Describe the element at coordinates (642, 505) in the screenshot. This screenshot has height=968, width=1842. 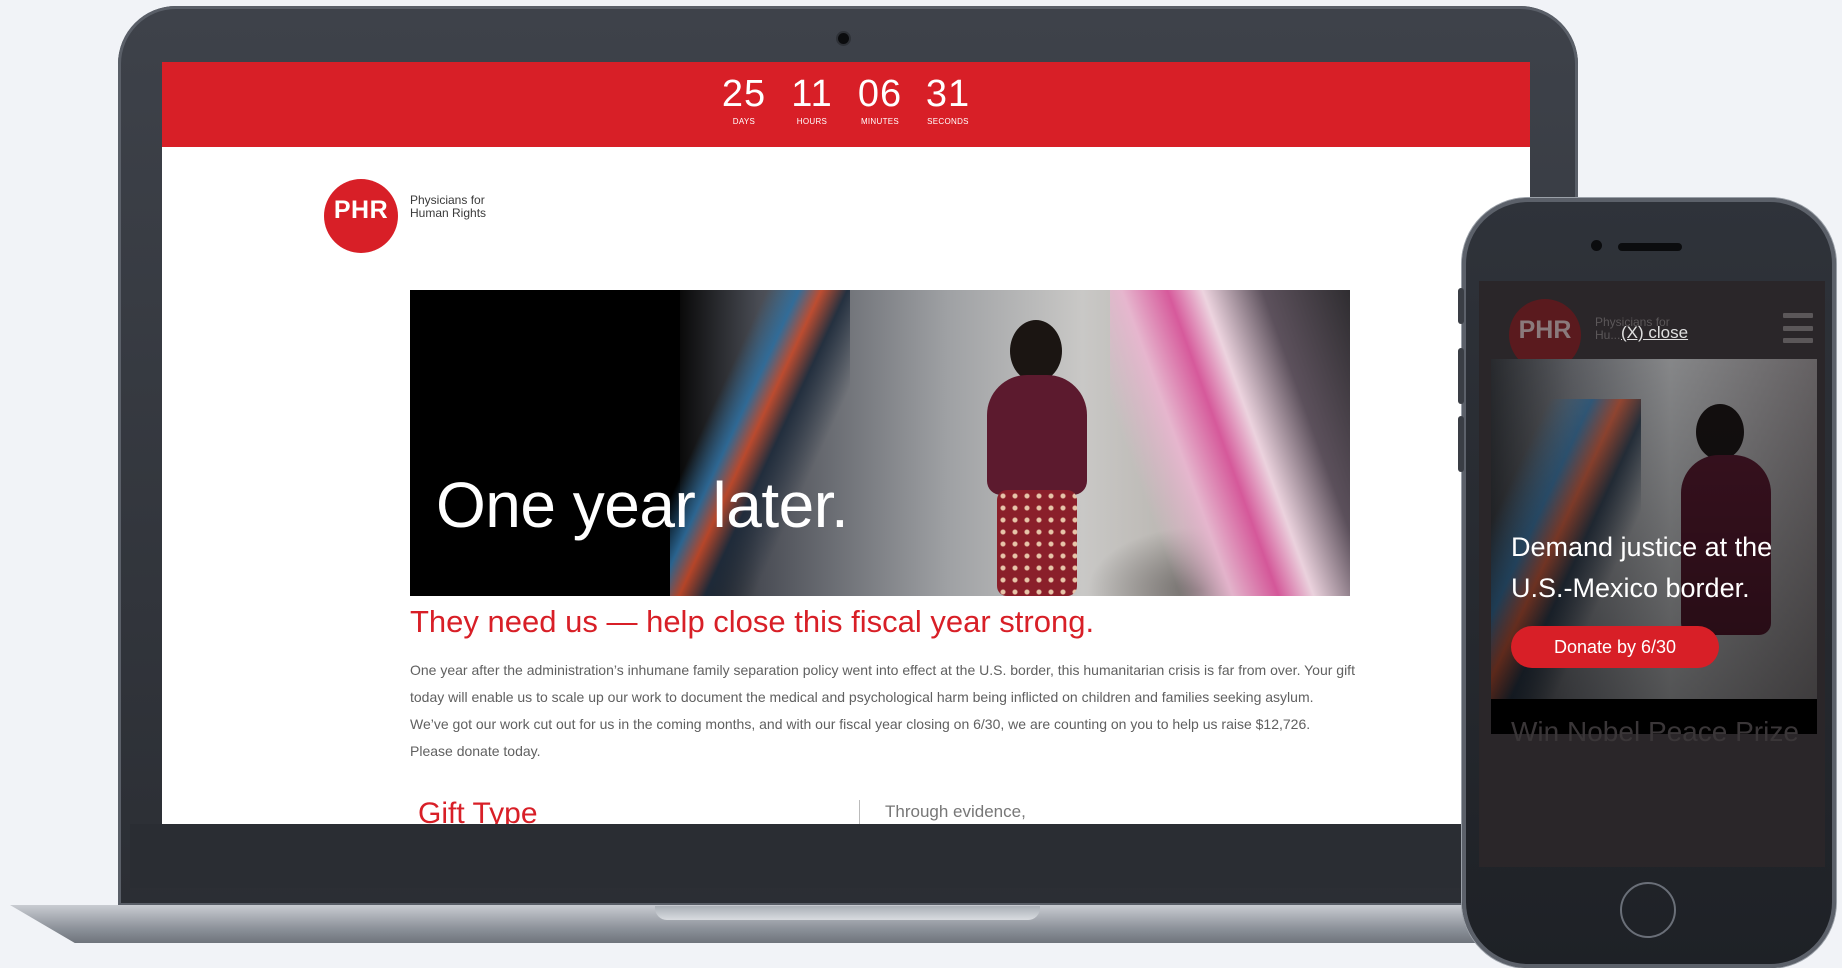
I see `hero-title: One year later.` at that location.